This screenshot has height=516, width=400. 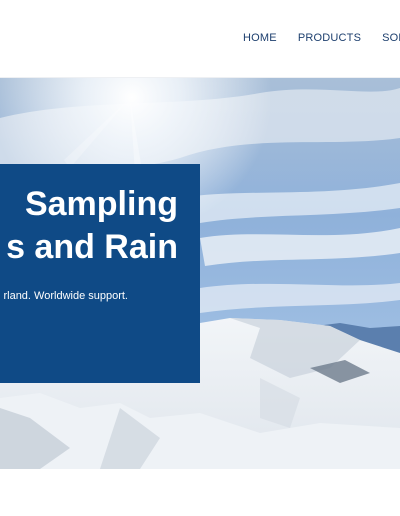 I want to click on nav-item-products: PRODUCTS, so click(x=329, y=38).